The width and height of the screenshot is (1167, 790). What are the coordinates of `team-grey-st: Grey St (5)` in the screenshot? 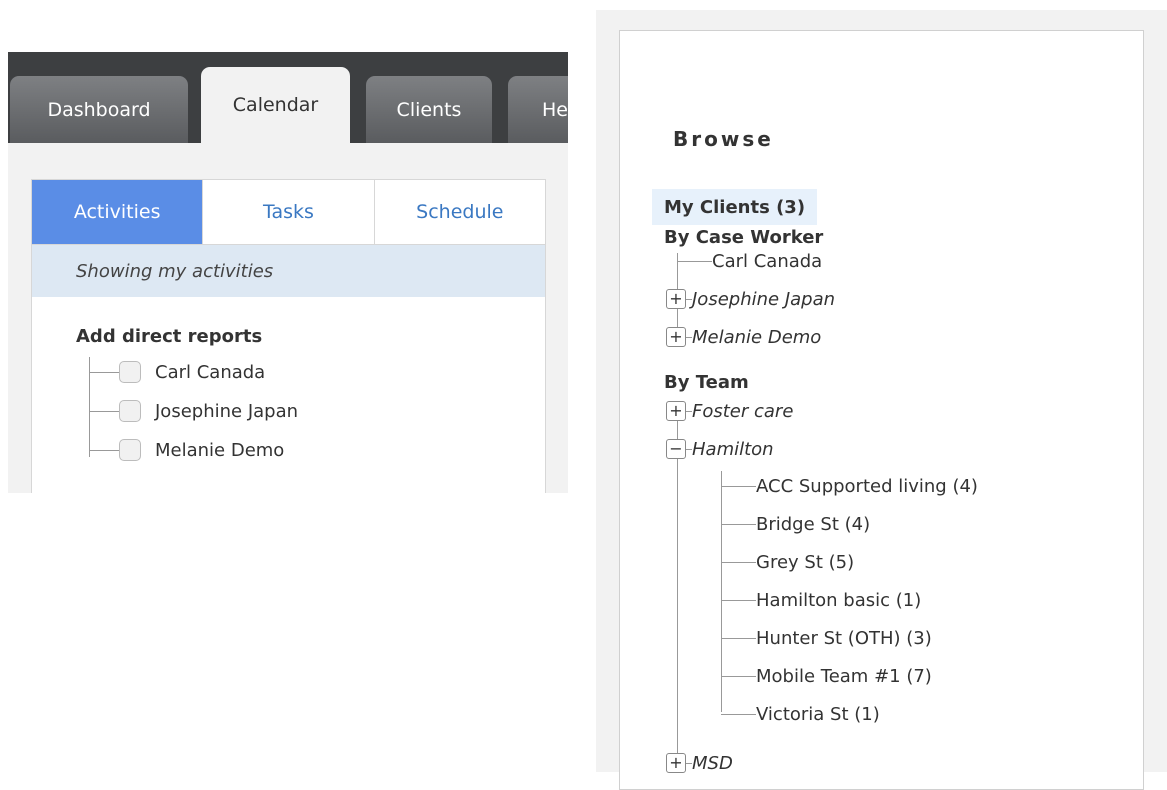 It's located at (787, 562).